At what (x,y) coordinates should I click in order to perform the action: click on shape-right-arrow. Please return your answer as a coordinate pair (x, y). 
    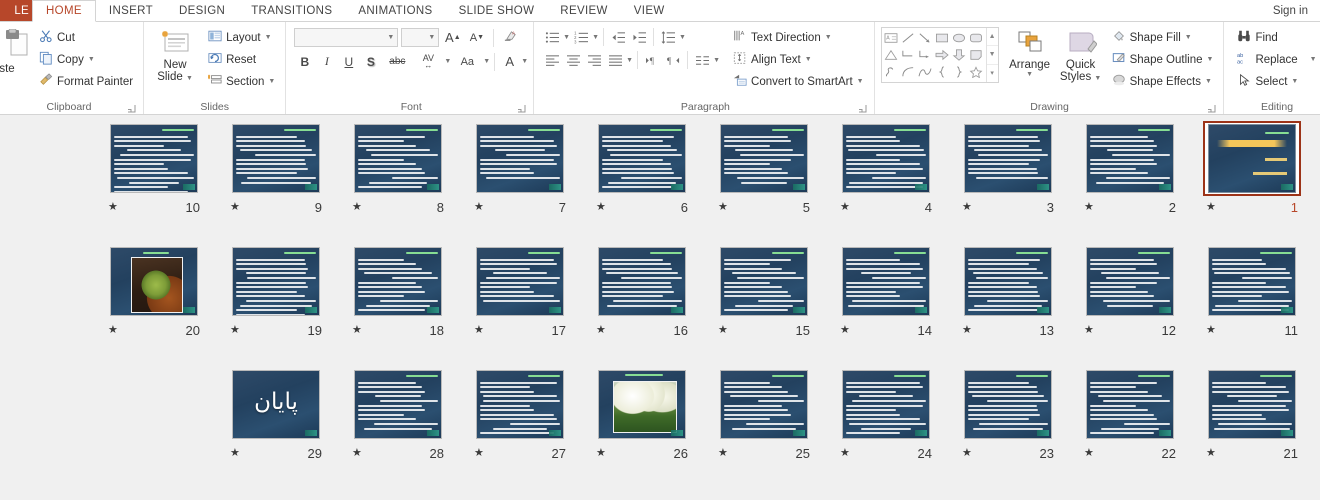
    Looking at the image, I should click on (942, 54).